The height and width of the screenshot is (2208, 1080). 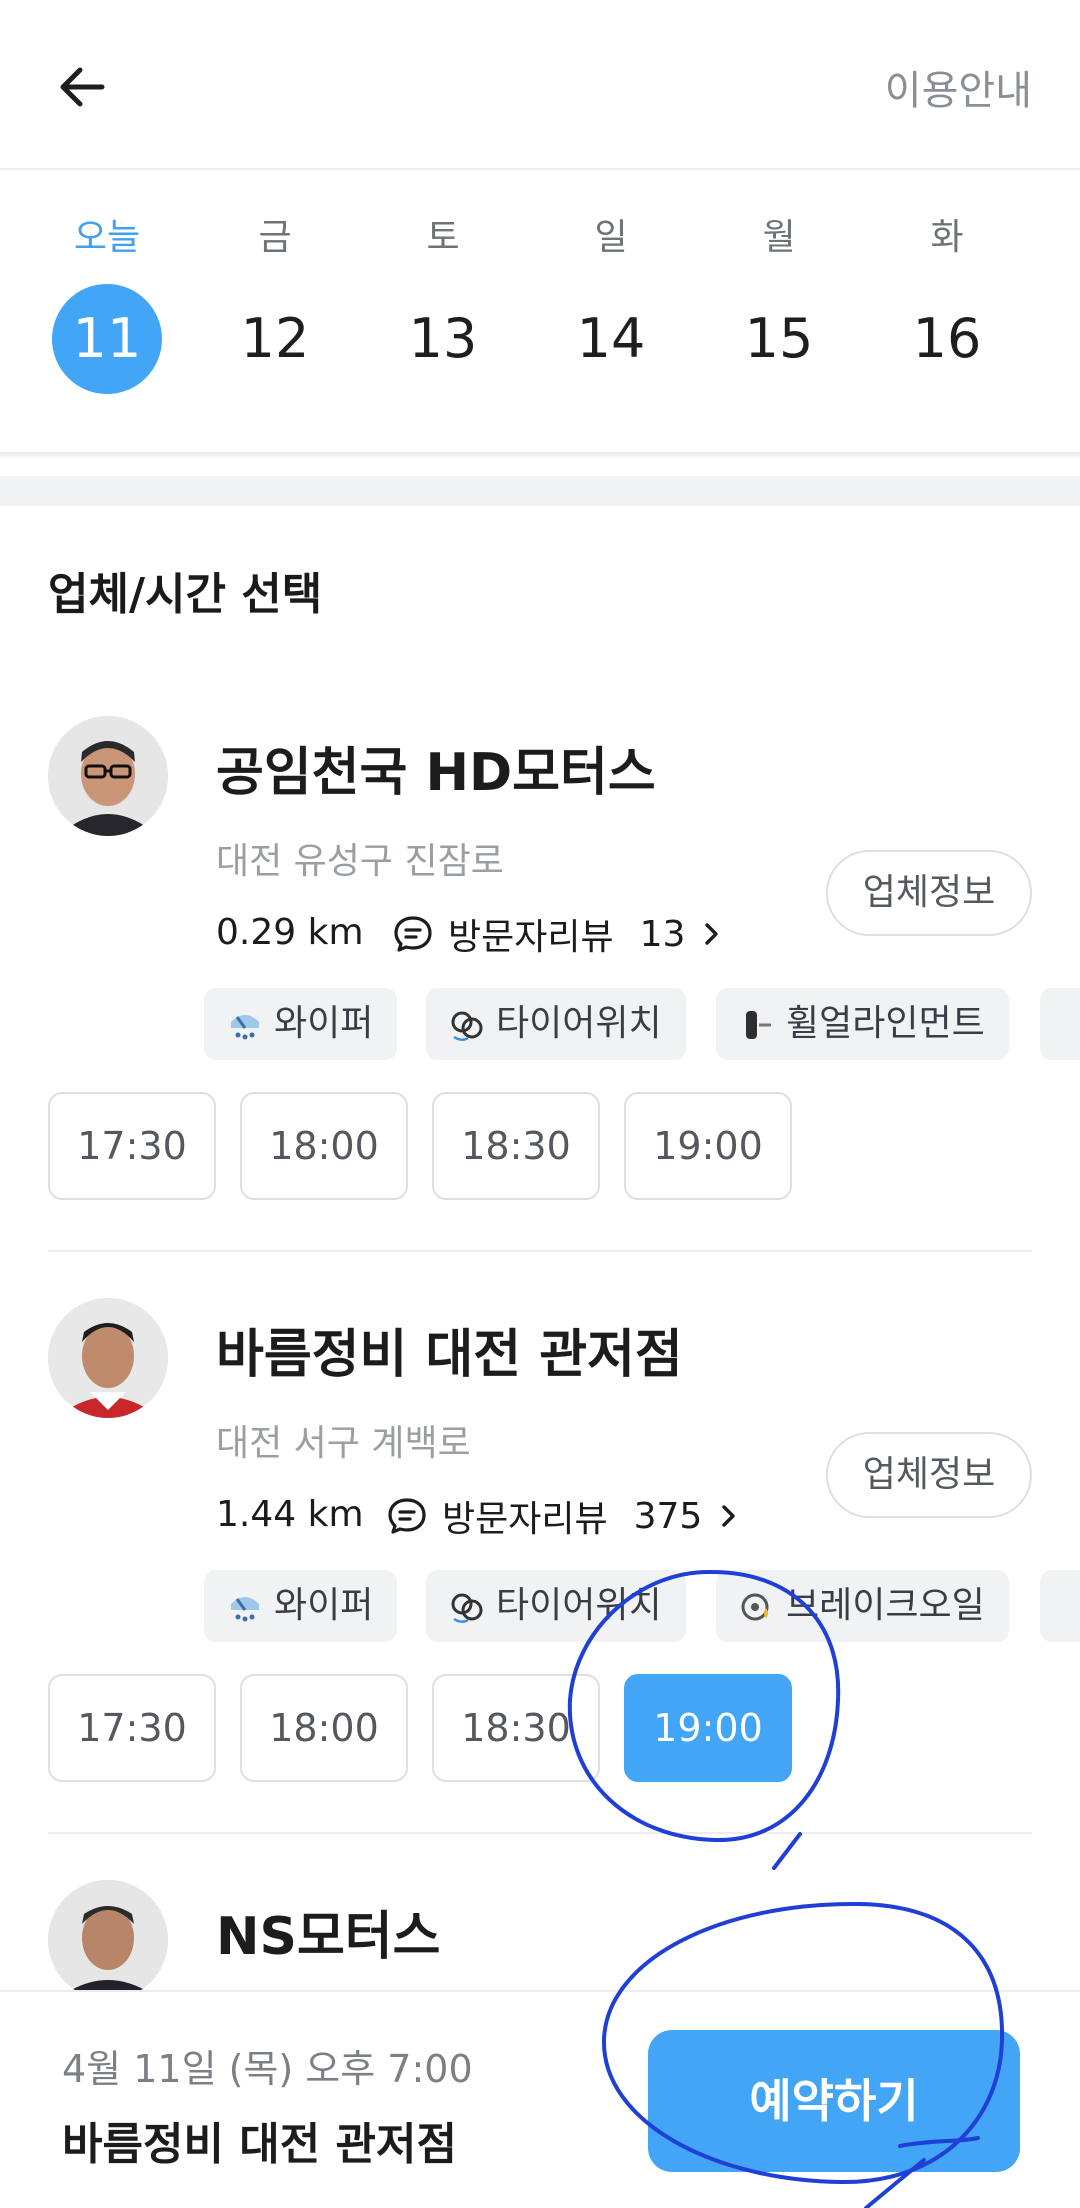 I want to click on wheel-alignment-icon, so click(x=758, y=1025).